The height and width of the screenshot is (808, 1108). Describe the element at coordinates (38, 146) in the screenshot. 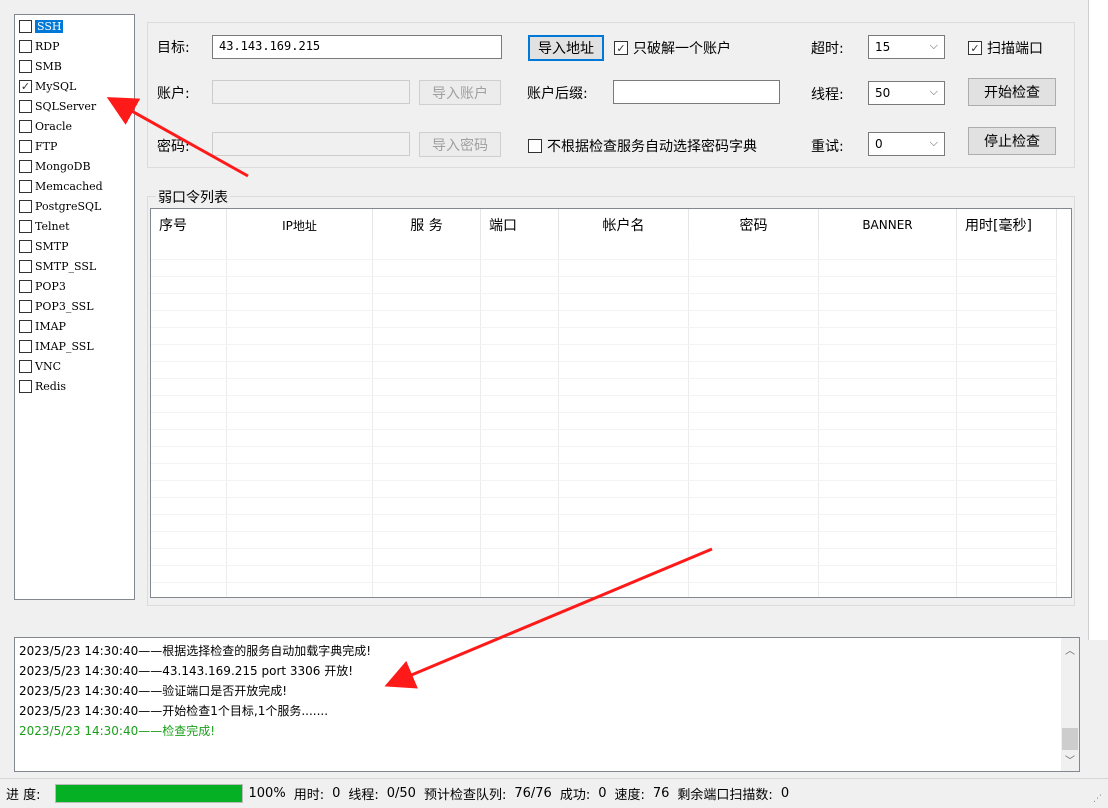

I see `service-item-ftp: FTP` at that location.